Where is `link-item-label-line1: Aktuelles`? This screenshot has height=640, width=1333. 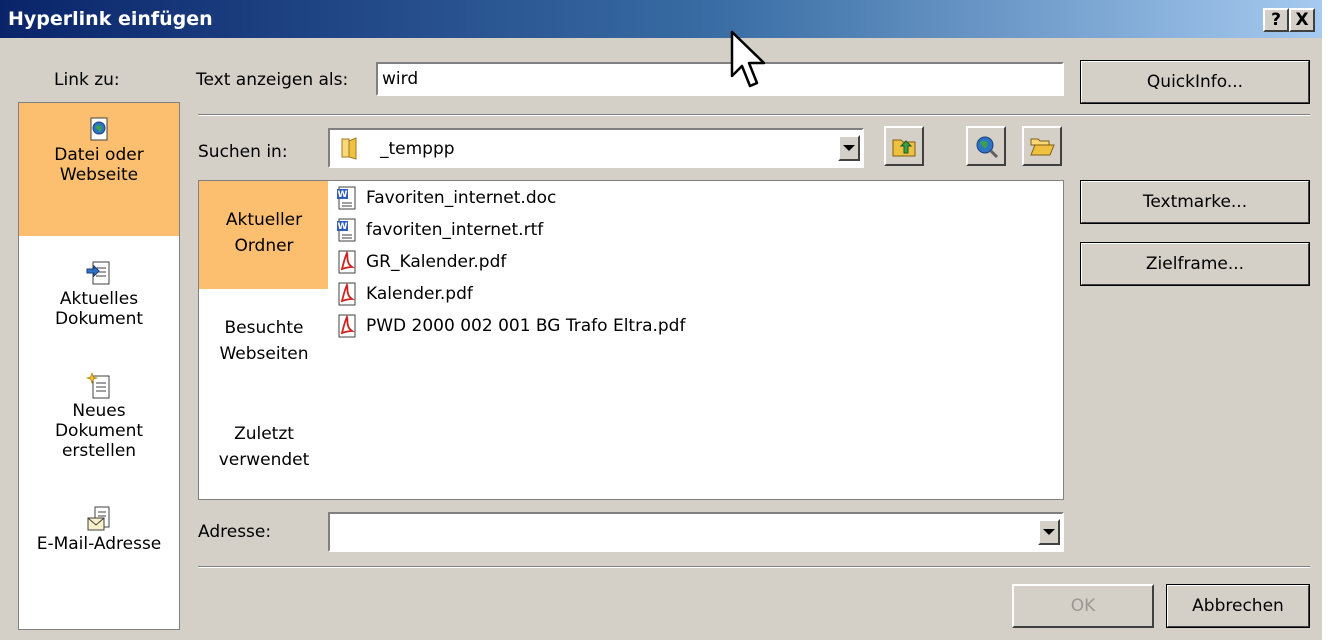 link-item-label-line1: Aktuelles is located at coordinates (99, 299).